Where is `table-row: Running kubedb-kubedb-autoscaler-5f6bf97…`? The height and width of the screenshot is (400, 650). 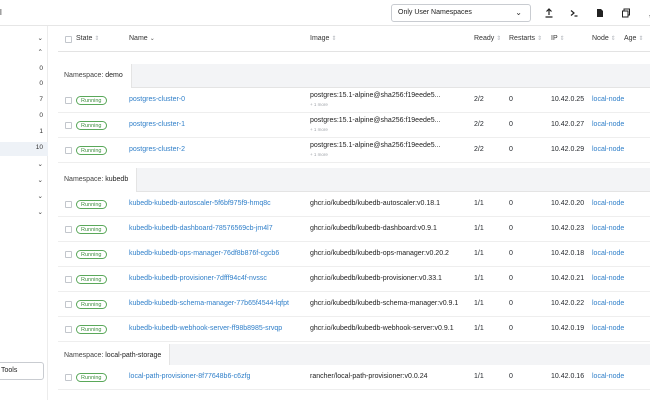 table-row: Running kubedb-kubedb-autoscaler-5f6bf97… is located at coordinates (354, 204).